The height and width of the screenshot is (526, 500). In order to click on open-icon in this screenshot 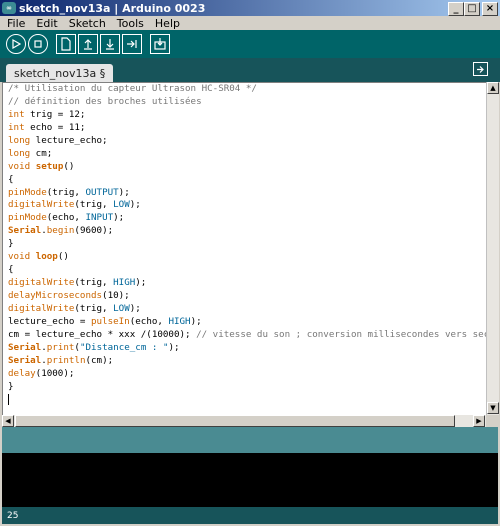, I will do `click(88, 44)`.